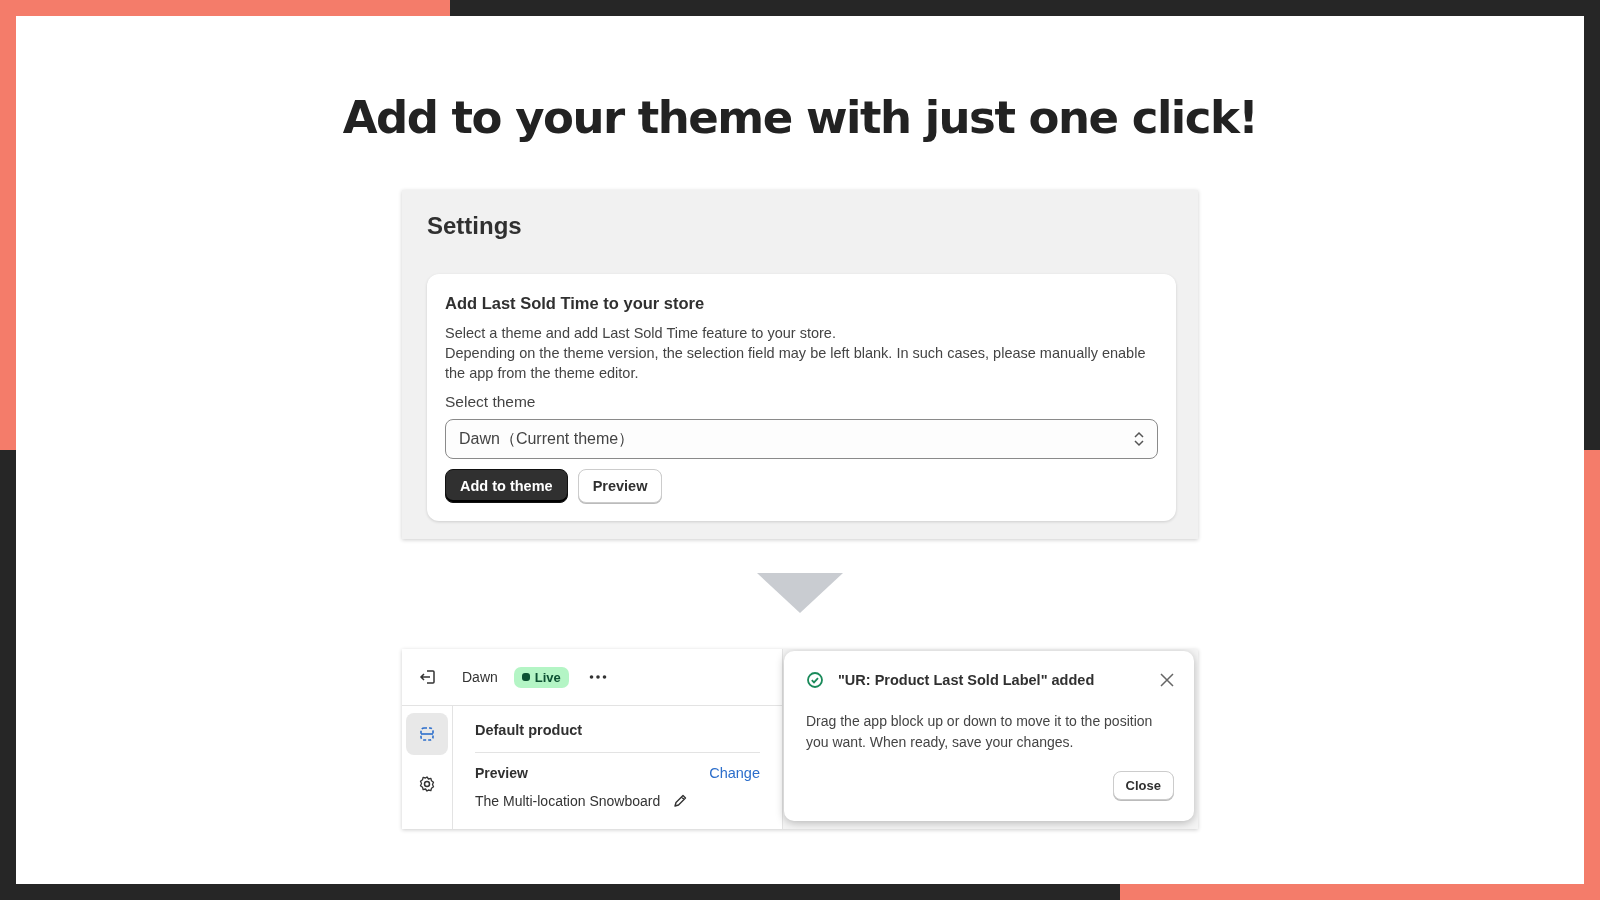 The height and width of the screenshot is (900, 1600). What do you see at coordinates (734, 773) in the screenshot?
I see `change-link: Change` at bounding box center [734, 773].